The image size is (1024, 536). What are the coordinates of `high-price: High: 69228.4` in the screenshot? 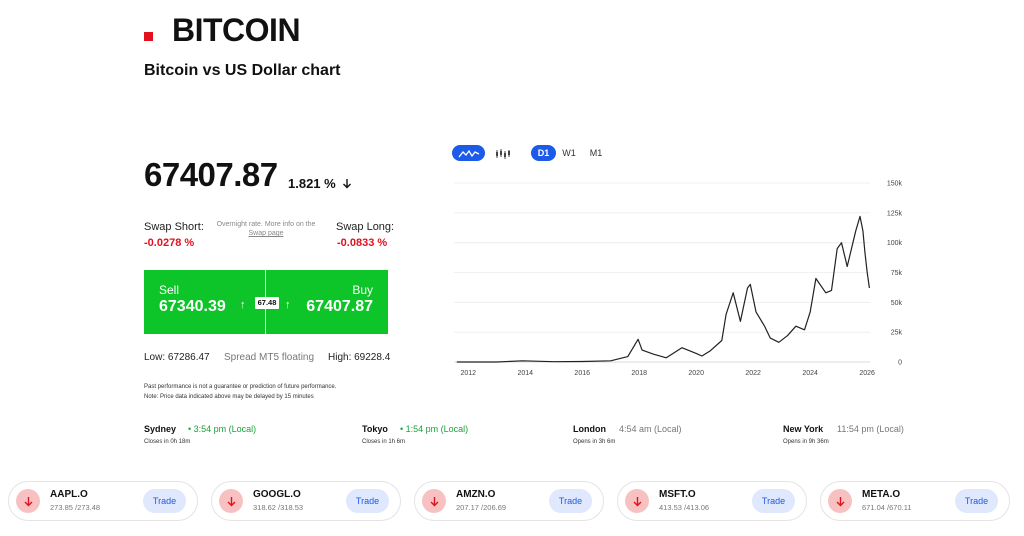 It's located at (359, 357).